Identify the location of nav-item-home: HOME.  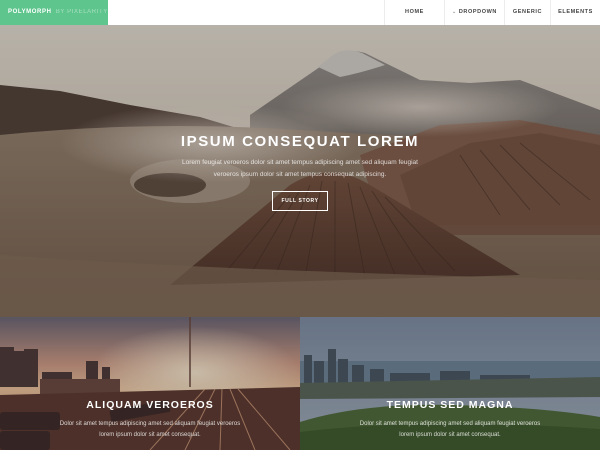
(414, 12).